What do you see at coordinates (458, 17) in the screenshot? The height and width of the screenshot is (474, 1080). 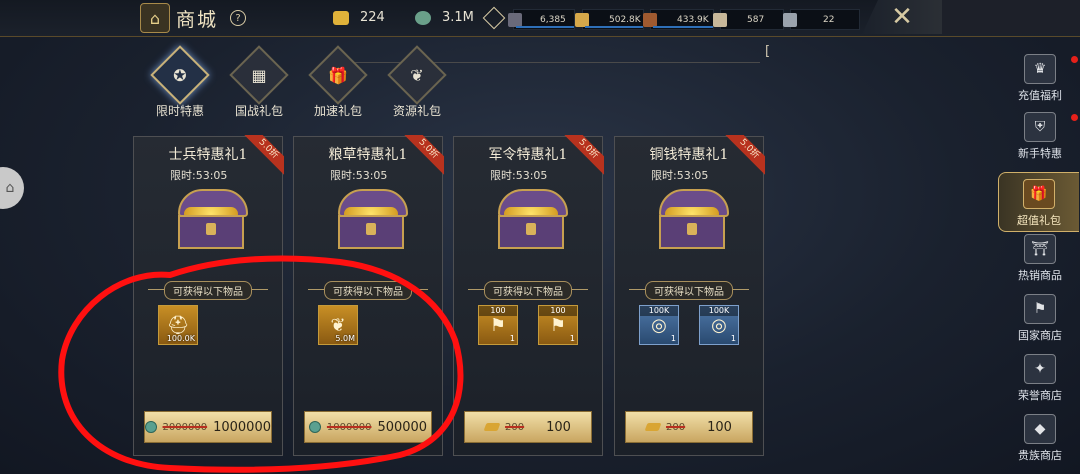 I see `copper-value: 3.1M` at bounding box center [458, 17].